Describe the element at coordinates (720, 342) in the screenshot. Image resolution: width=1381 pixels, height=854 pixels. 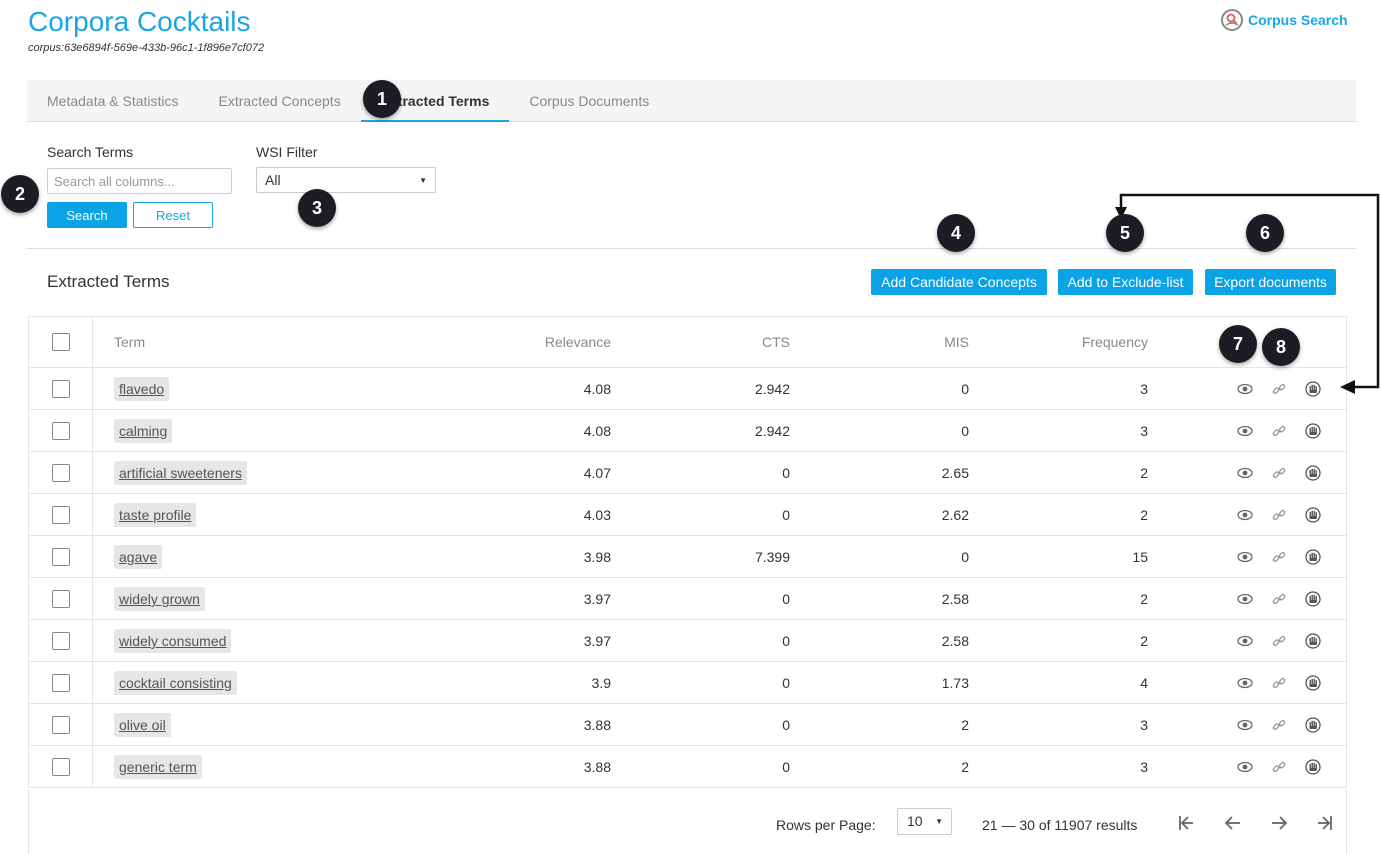
I see `column-header-cts: CTS` at that location.